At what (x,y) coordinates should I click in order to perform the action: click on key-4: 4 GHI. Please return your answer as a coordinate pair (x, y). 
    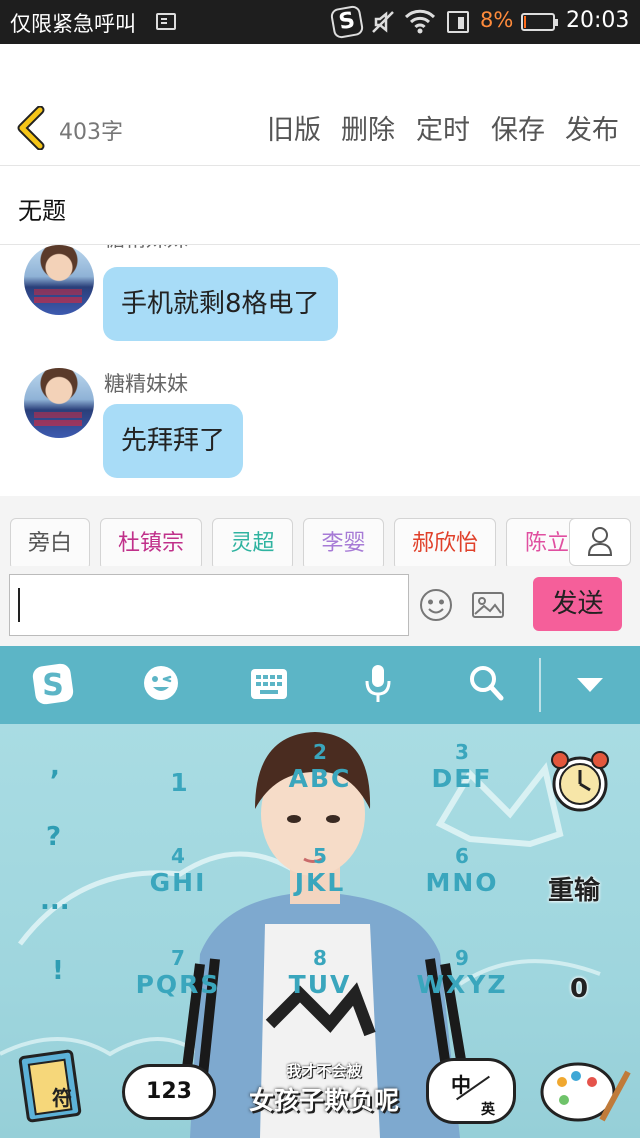
    Looking at the image, I should click on (178, 870).